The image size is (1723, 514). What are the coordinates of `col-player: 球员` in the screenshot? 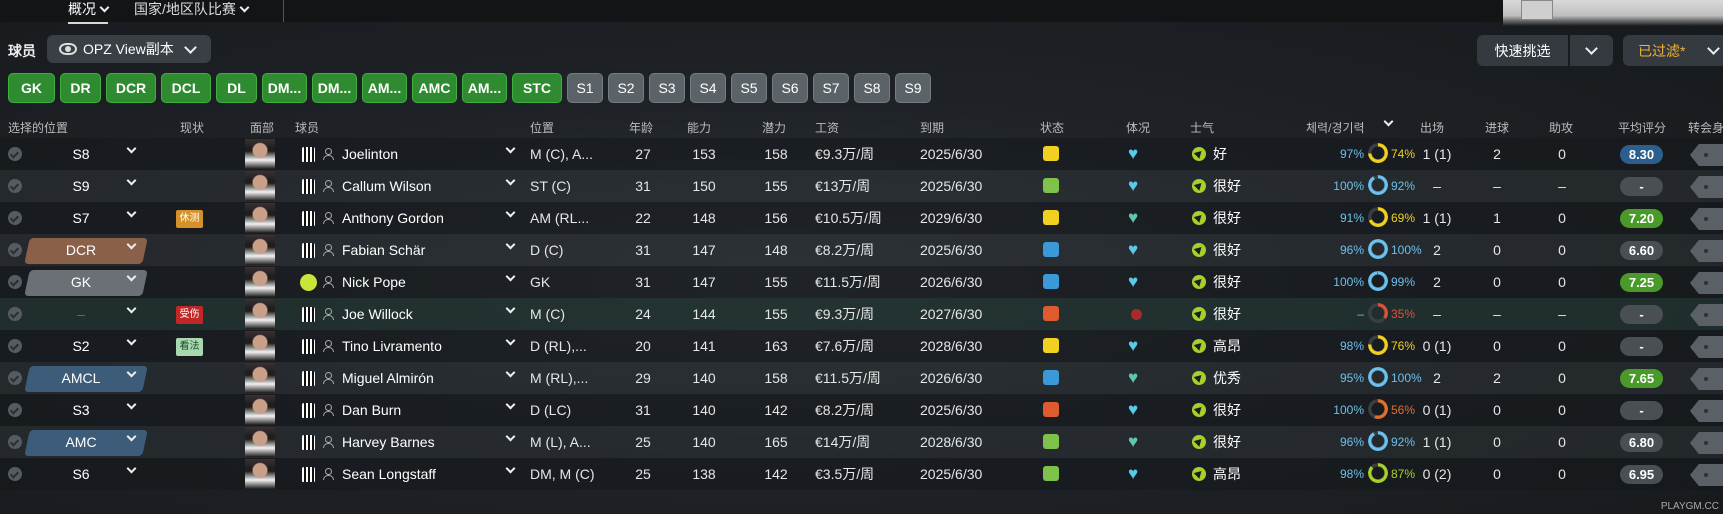 It's located at (307, 127).